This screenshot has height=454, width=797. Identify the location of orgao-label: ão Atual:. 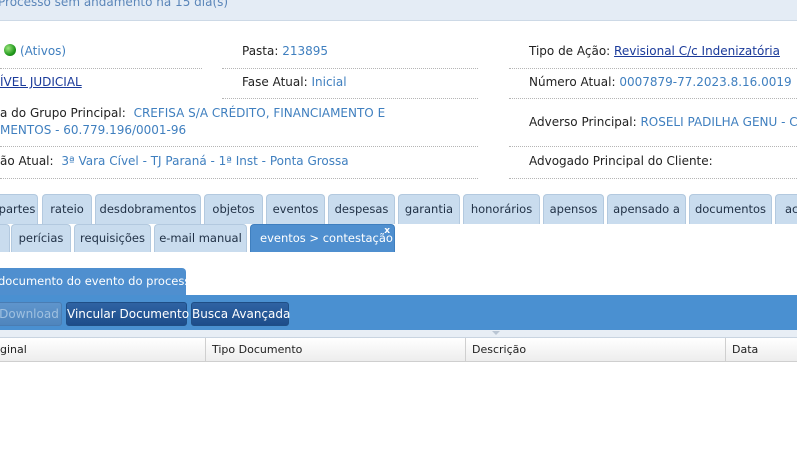
(27, 161).